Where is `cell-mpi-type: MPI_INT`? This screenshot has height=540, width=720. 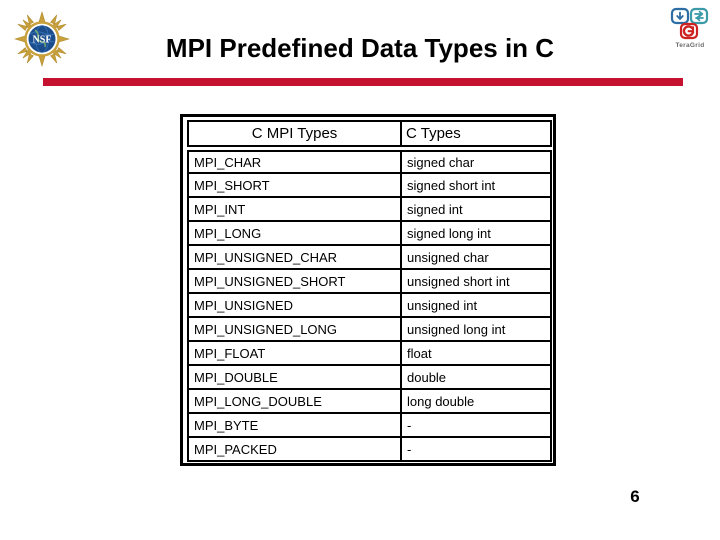 cell-mpi-type: MPI_INT is located at coordinates (293, 210).